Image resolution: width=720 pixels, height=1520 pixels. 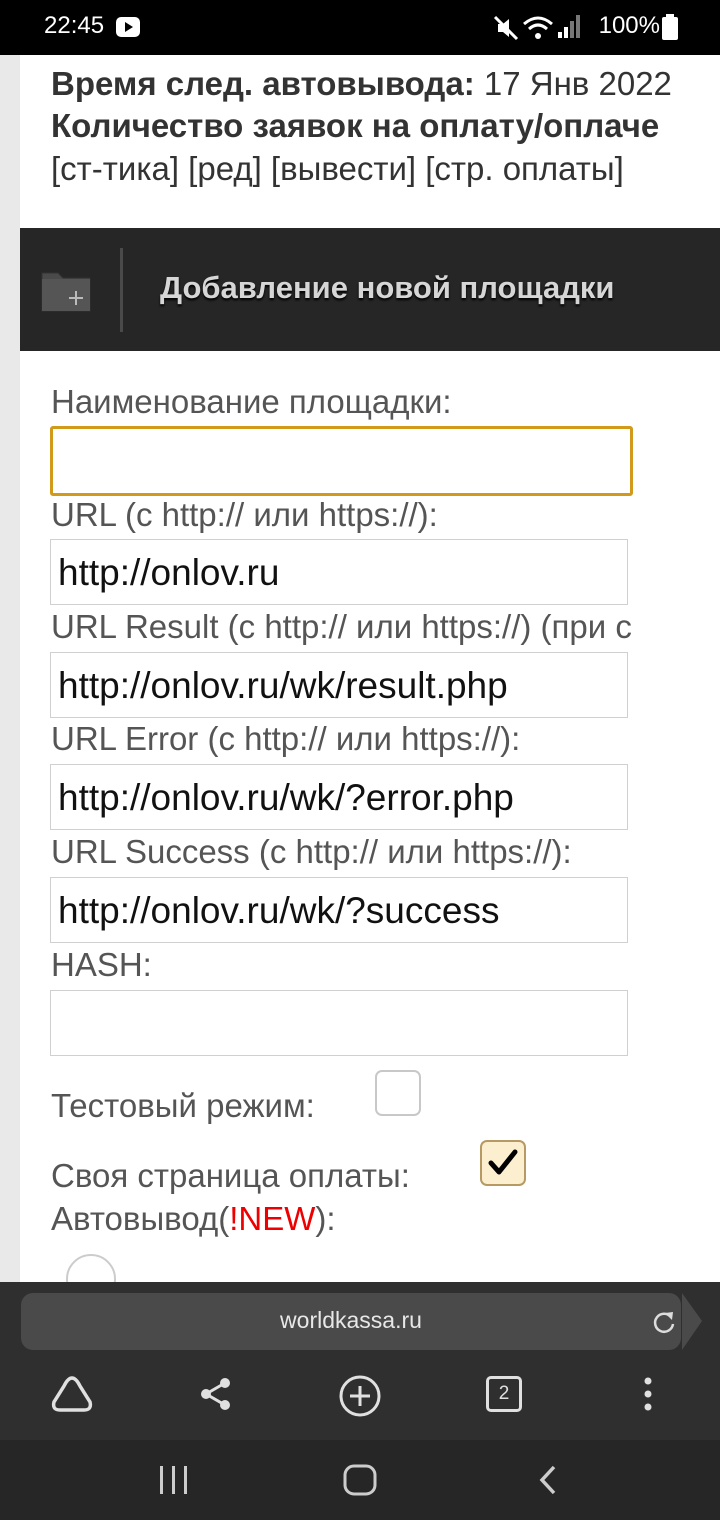 What do you see at coordinates (91, 1268) in the screenshot?
I see `autopayout-radio` at bounding box center [91, 1268].